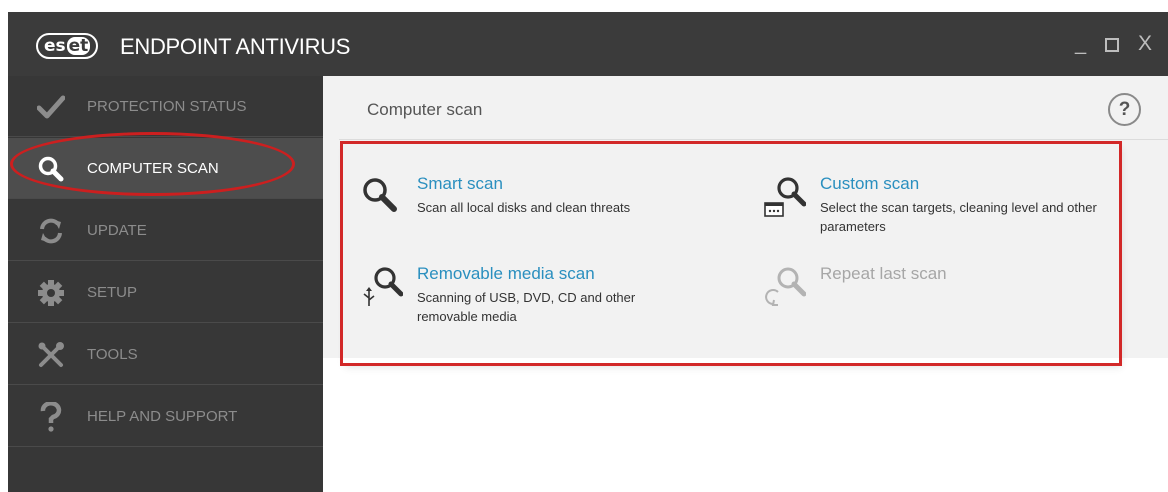 This screenshot has width=1168, height=492. What do you see at coordinates (785, 287) in the screenshot?
I see `repeat-scan-icon` at bounding box center [785, 287].